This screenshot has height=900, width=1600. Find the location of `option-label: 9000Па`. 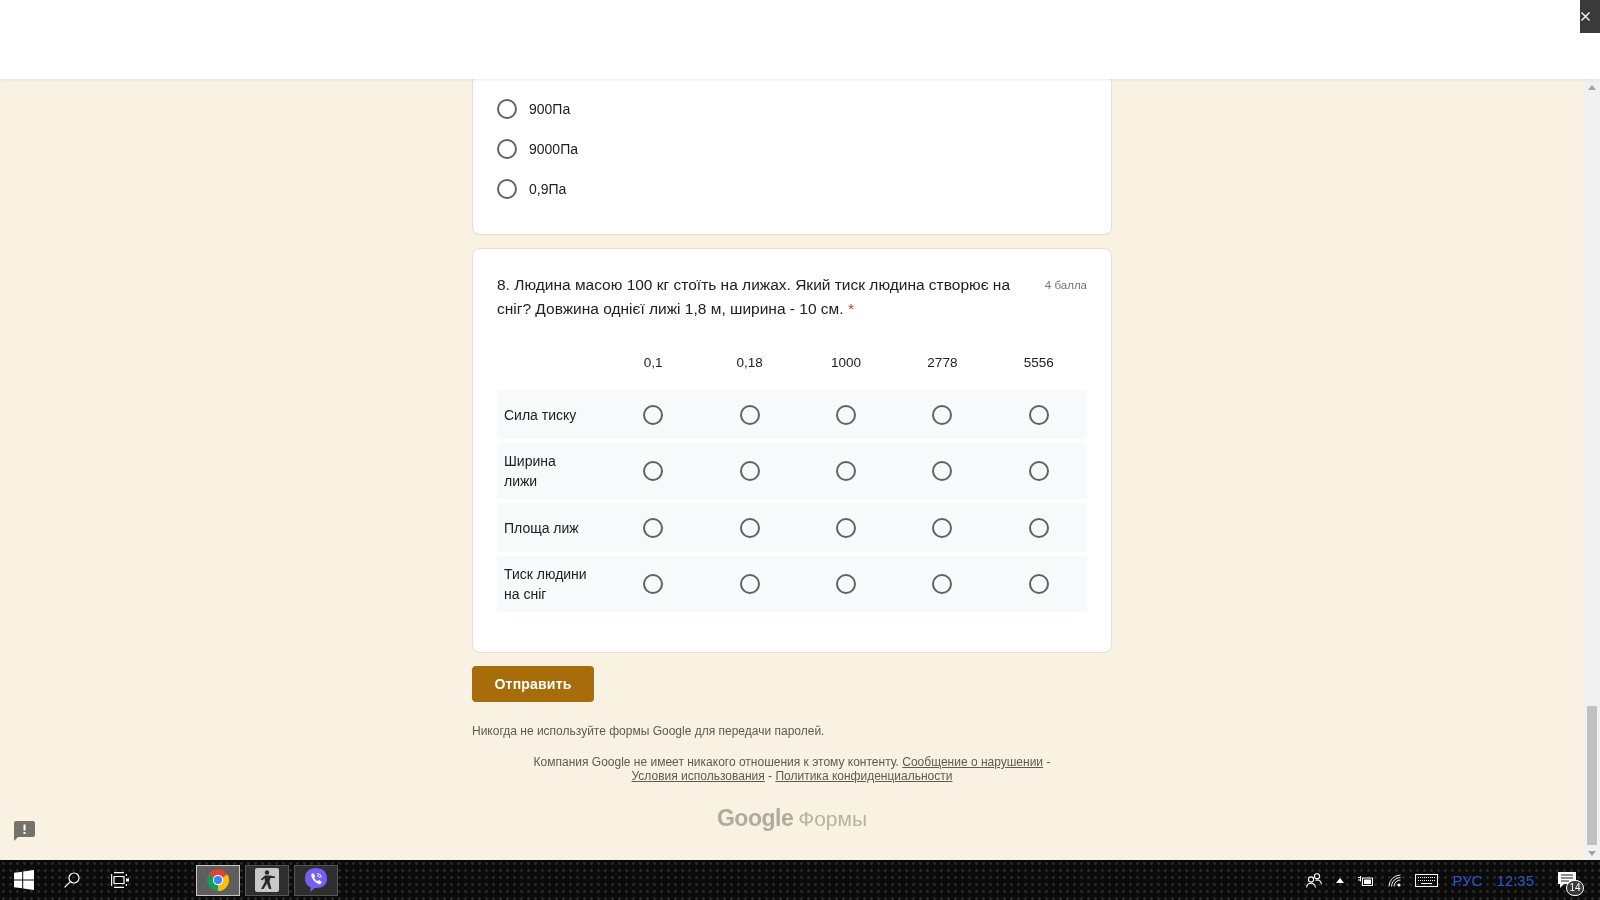

option-label: 9000Па is located at coordinates (553, 149).